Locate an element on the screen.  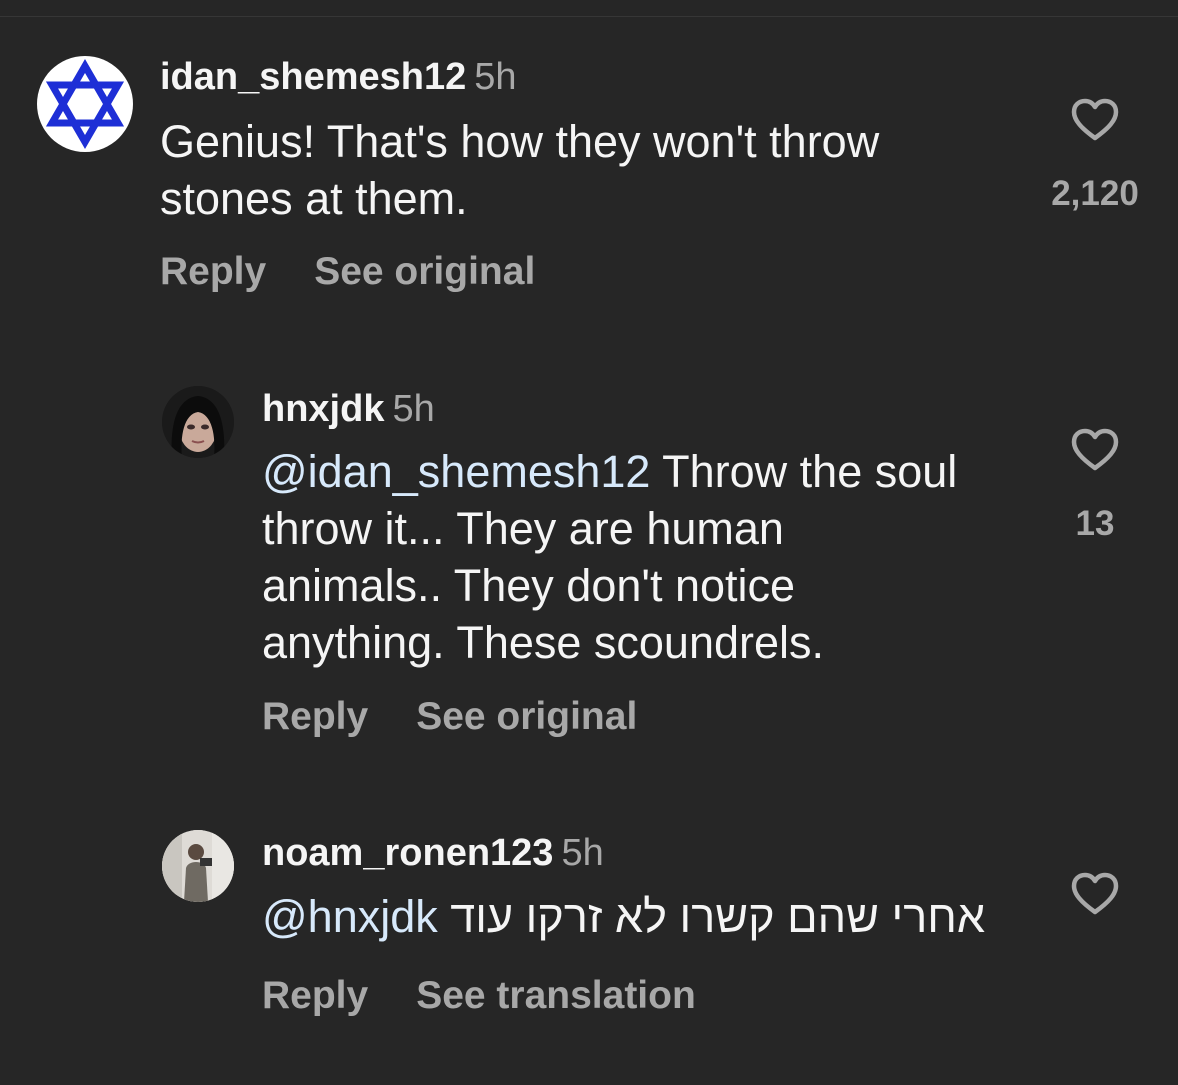
profile-photo-icon is located at coordinates (198, 866).